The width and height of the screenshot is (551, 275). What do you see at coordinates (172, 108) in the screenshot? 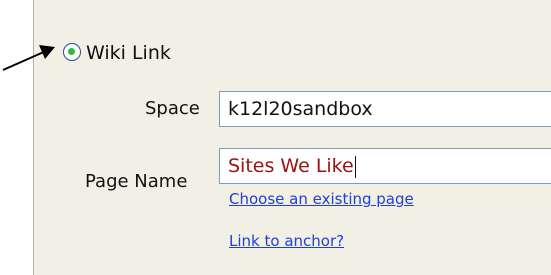
I see `space-label: Space` at bounding box center [172, 108].